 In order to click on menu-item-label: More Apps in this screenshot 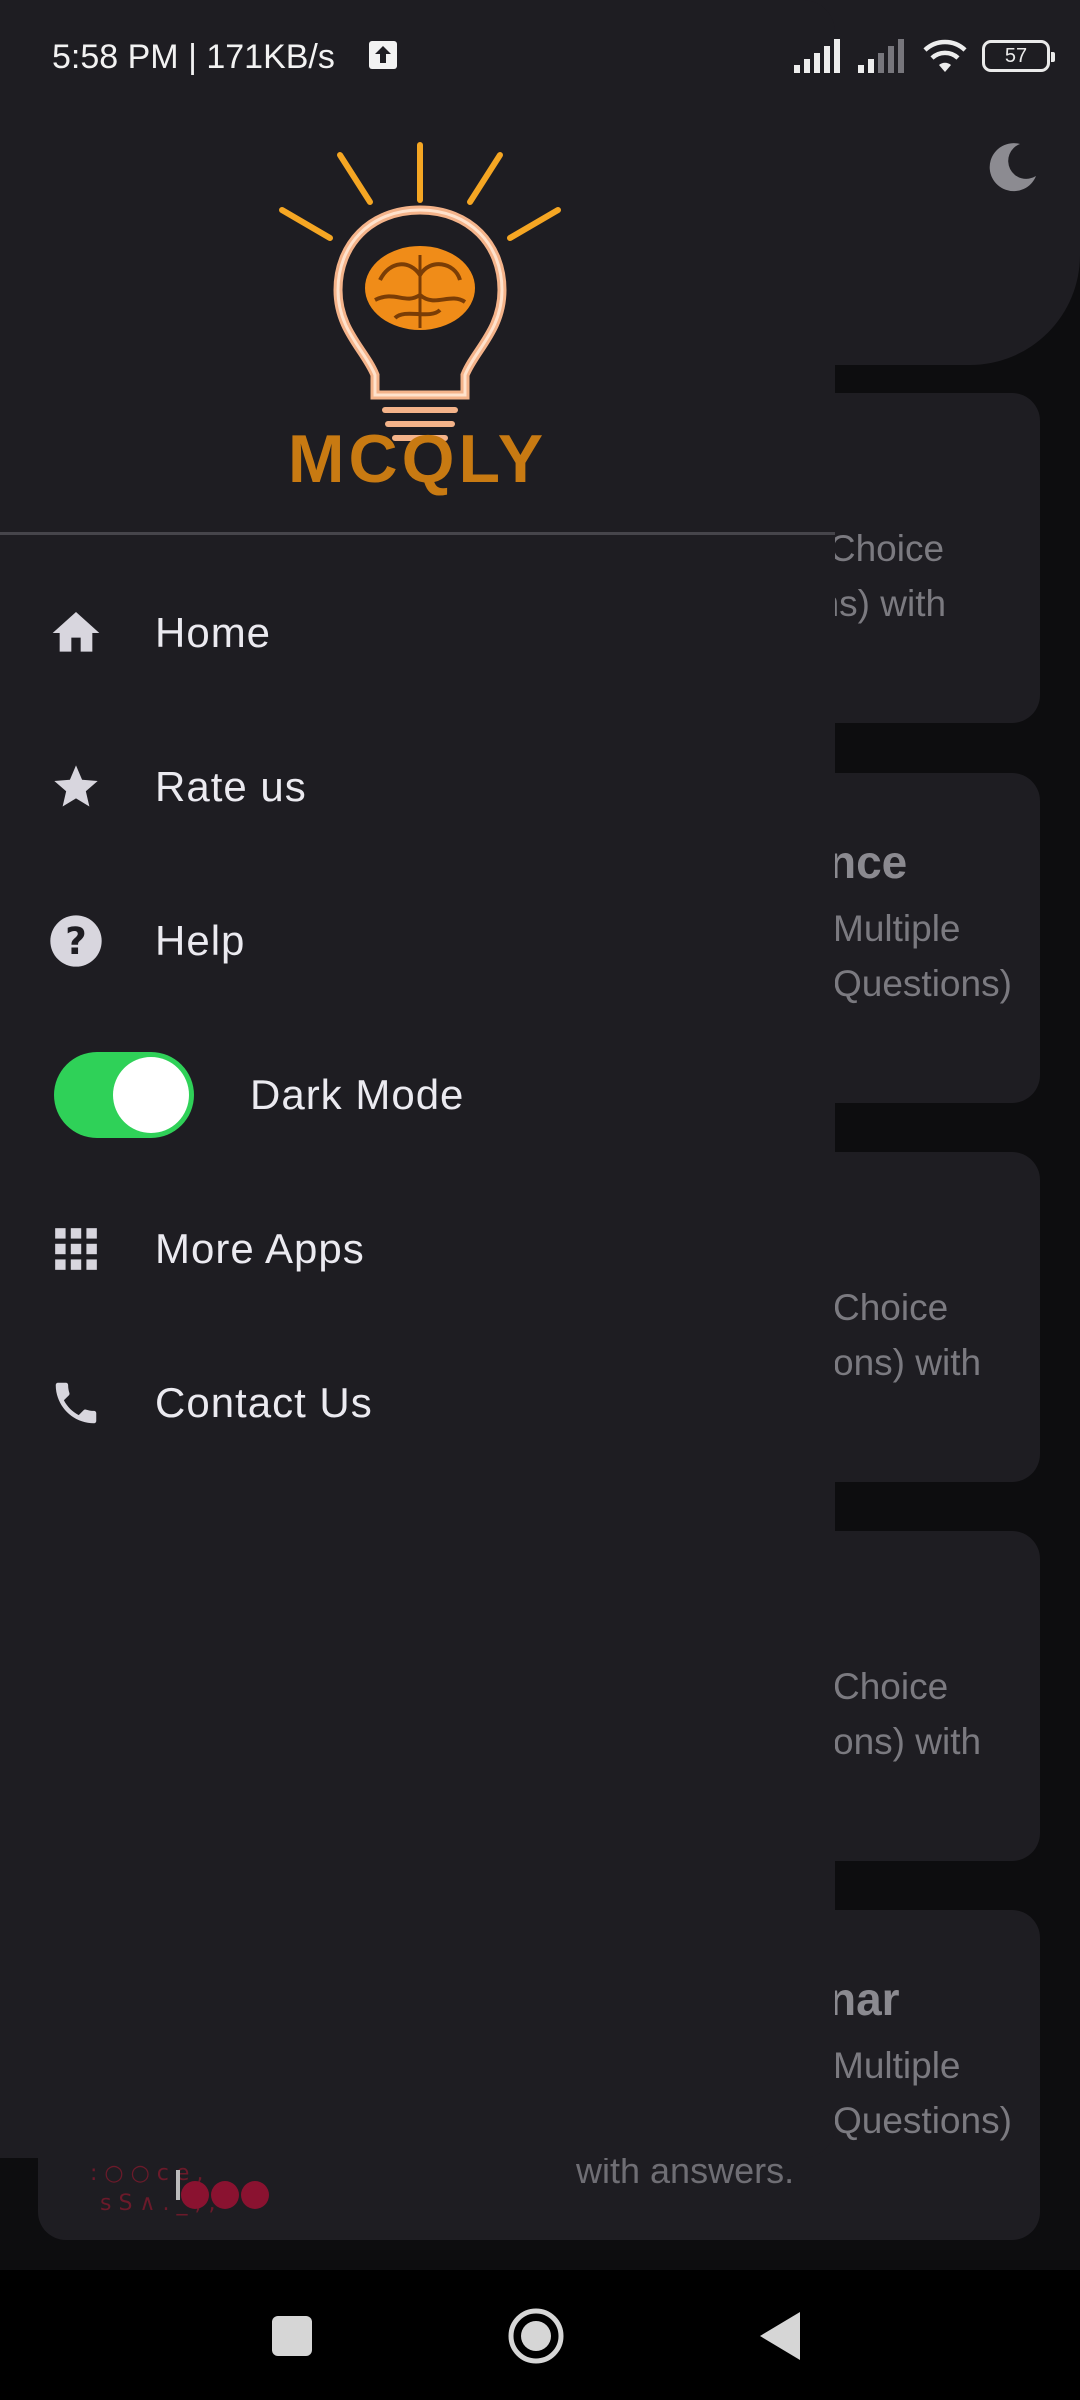, I will do `click(260, 1248)`.